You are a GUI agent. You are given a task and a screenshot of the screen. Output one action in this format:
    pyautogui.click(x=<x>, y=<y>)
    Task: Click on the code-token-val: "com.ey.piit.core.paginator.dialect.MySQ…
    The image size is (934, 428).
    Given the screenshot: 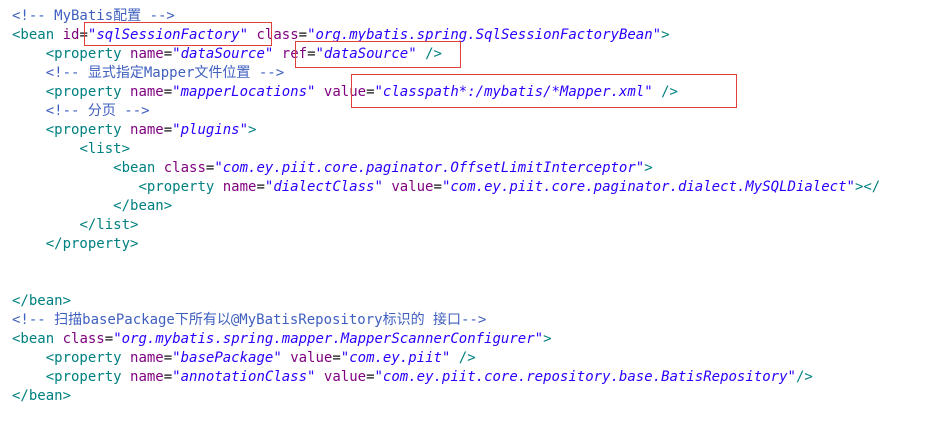 What is the action you would take?
    pyautogui.click(x=648, y=187)
    